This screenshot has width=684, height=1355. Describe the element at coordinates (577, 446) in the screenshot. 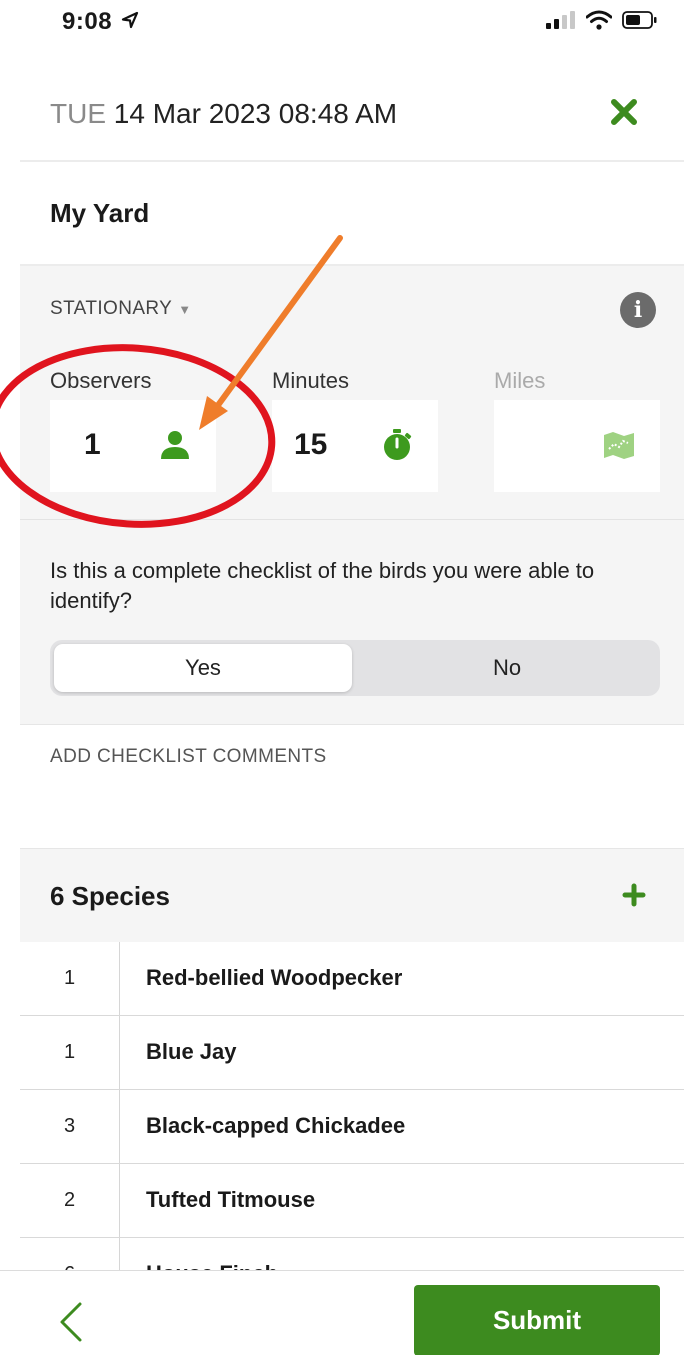

I see `miles-field` at that location.